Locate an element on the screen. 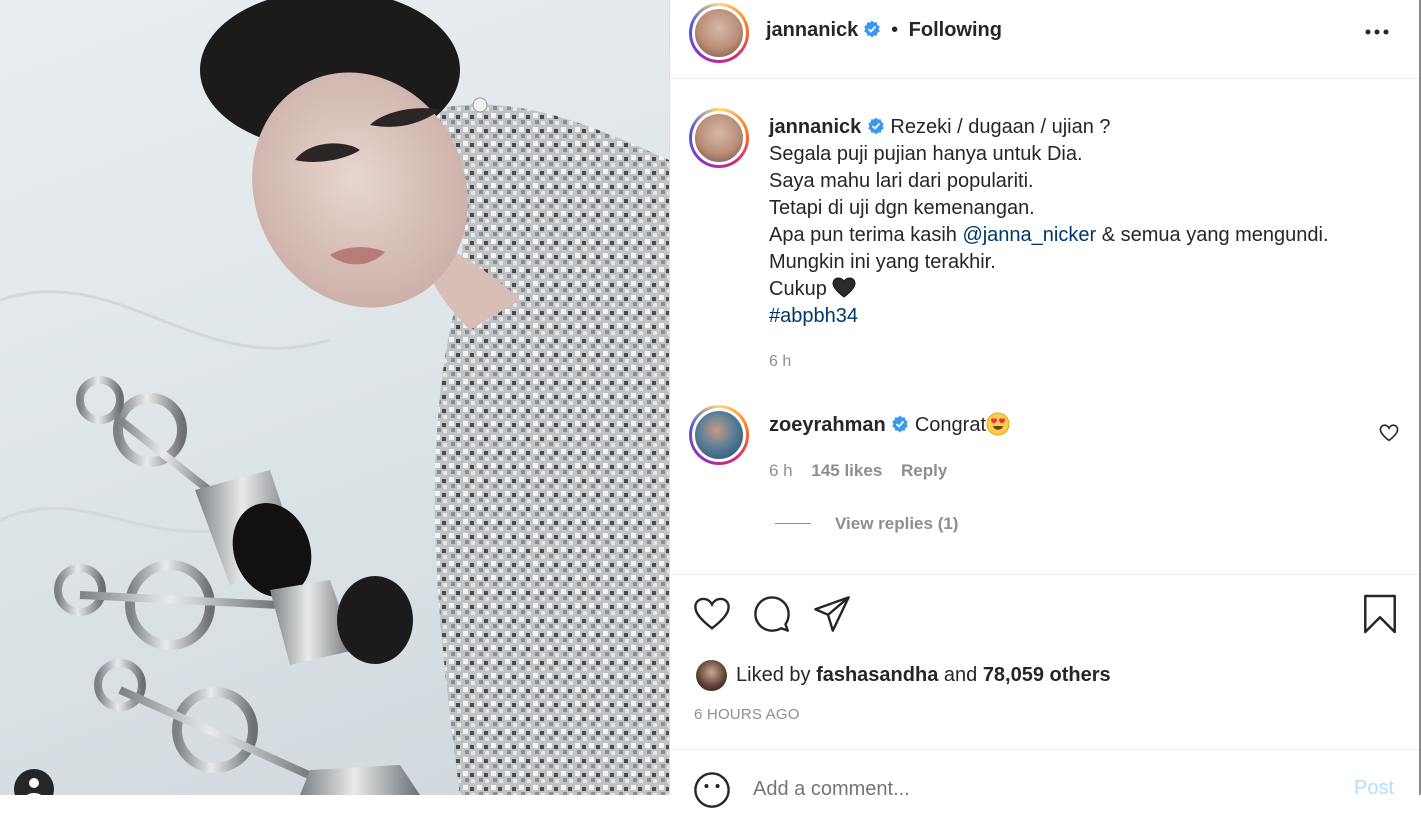  caption-avatar is located at coordinates (719, 138).